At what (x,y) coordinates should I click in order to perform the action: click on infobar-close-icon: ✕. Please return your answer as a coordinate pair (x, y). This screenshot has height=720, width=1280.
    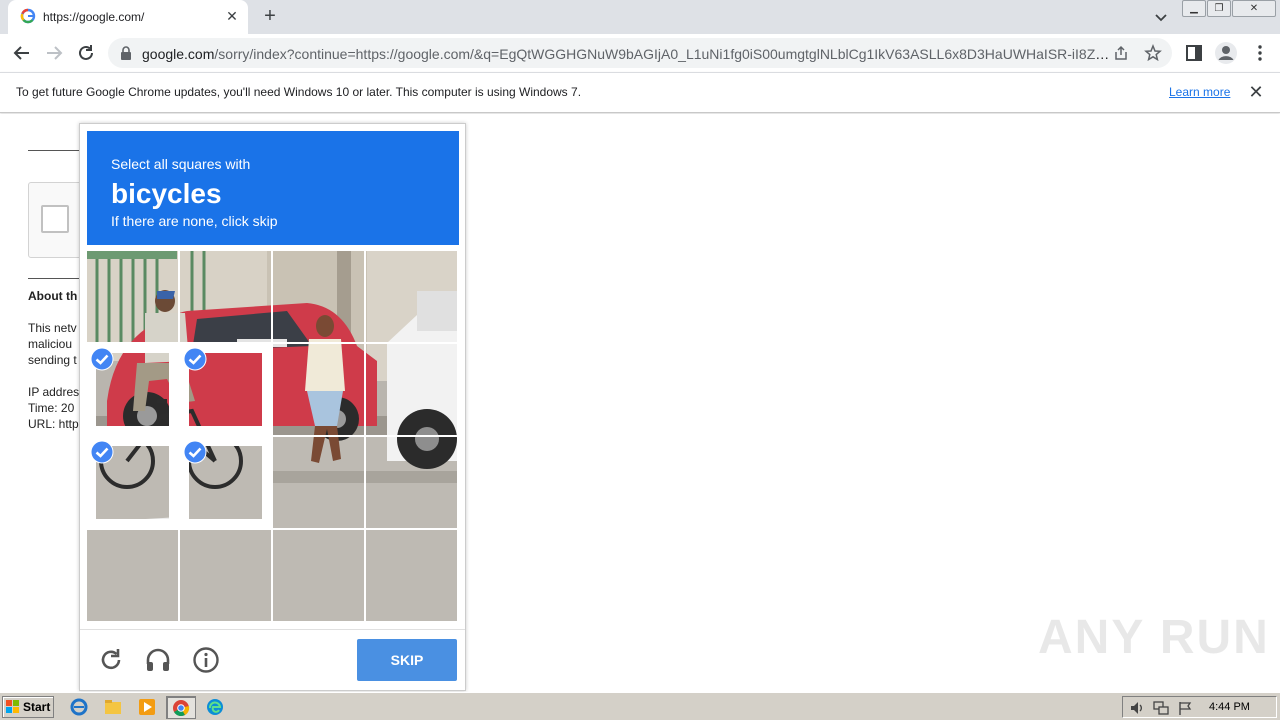
    Looking at the image, I should click on (1256, 92).